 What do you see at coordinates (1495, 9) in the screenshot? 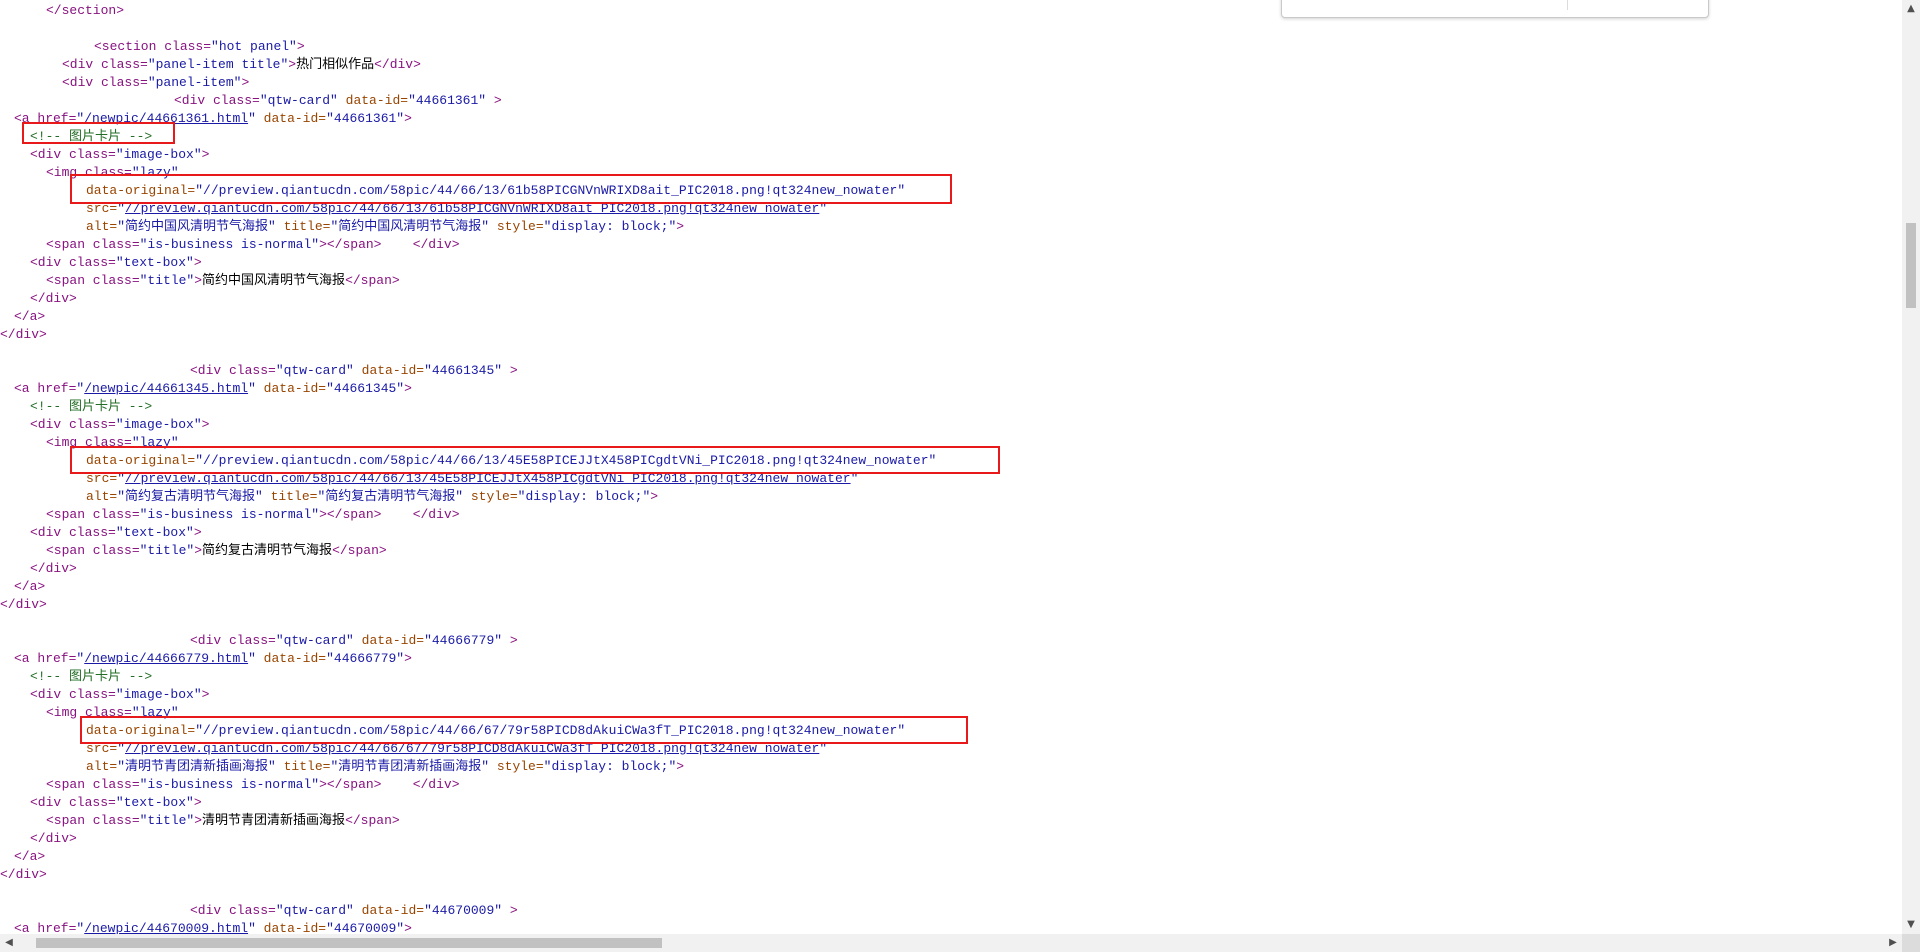
I see `find-bar` at bounding box center [1495, 9].